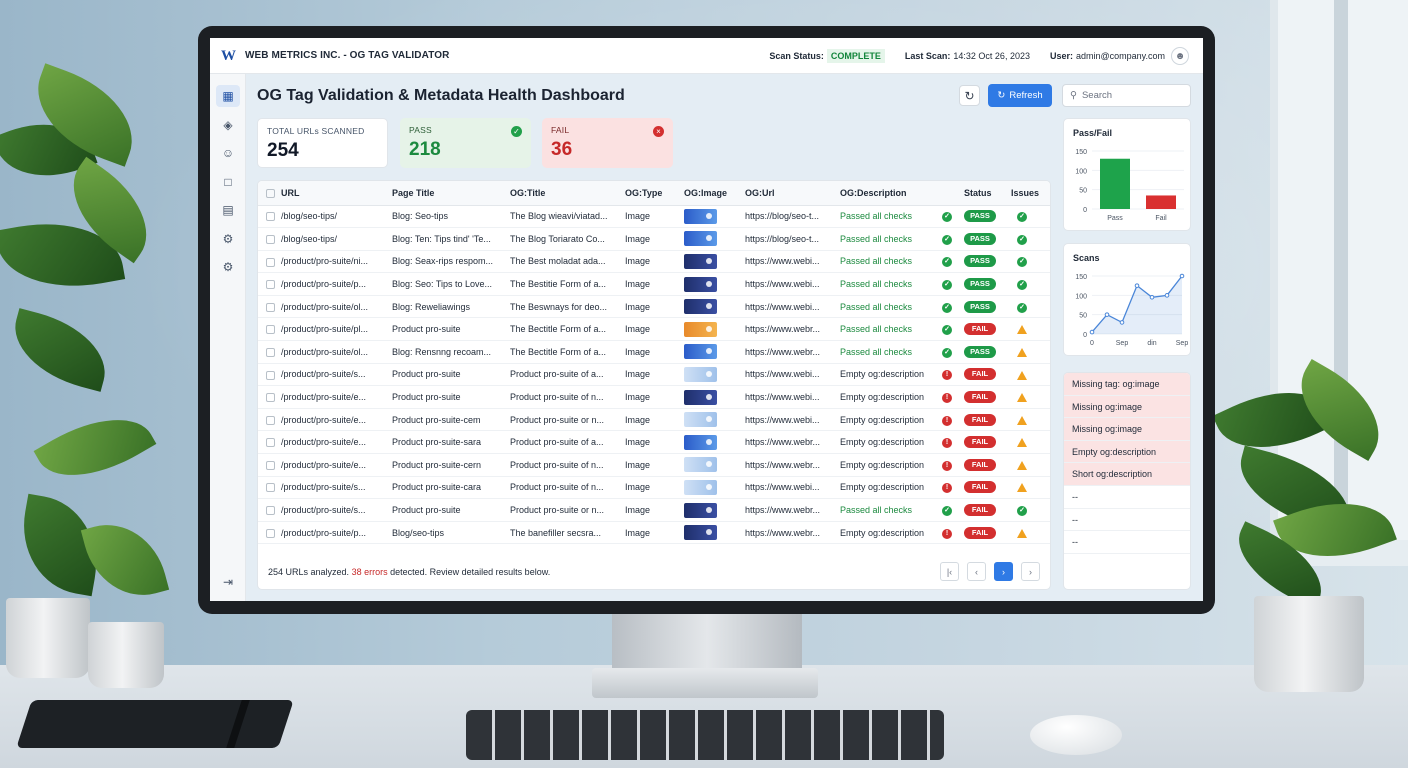  What do you see at coordinates (949, 571) in the screenshot?
I see `first-page-button: |‹` at bounding box center [949, 571].